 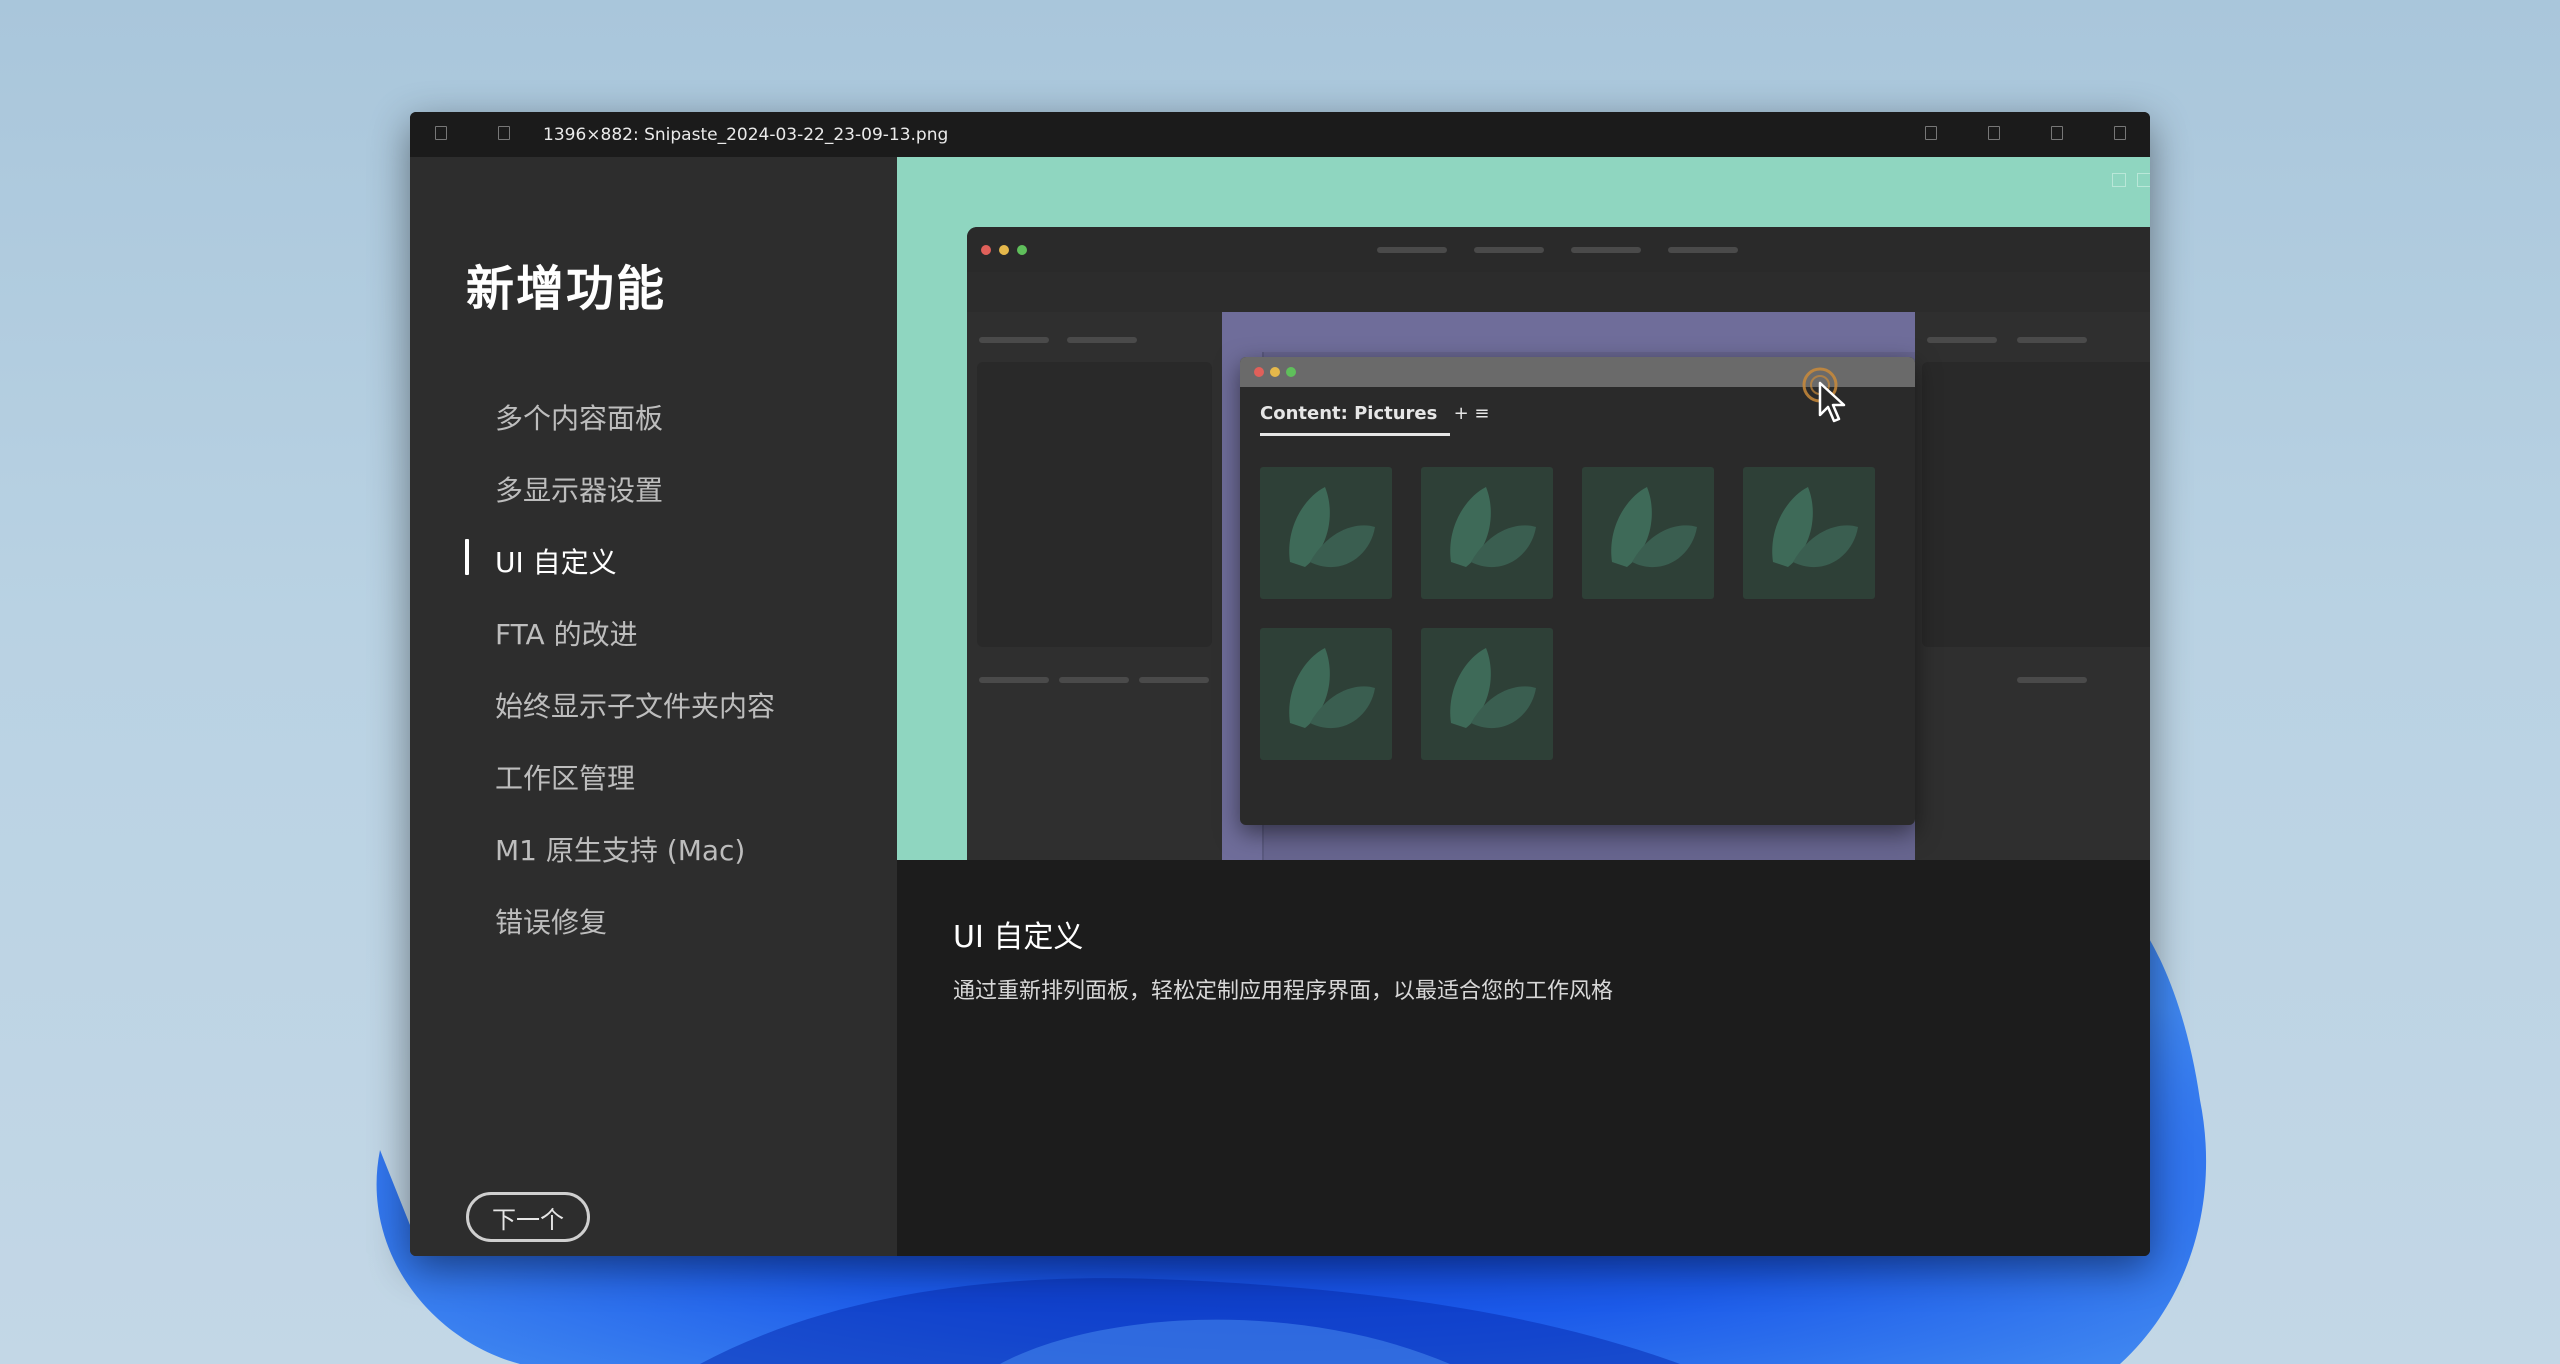 What do you see at coordinates (565, 777) in the screenshot?
I see `nav-item-workspace-management: 工作区管理` at bounding box center [565, 777].